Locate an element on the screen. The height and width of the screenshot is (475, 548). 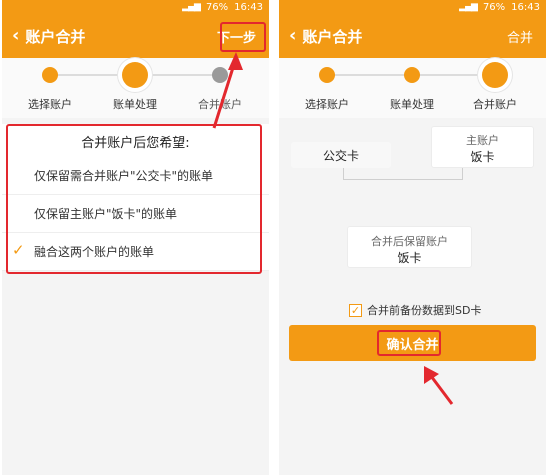
screen-divider is located at coordinates (274, 237).